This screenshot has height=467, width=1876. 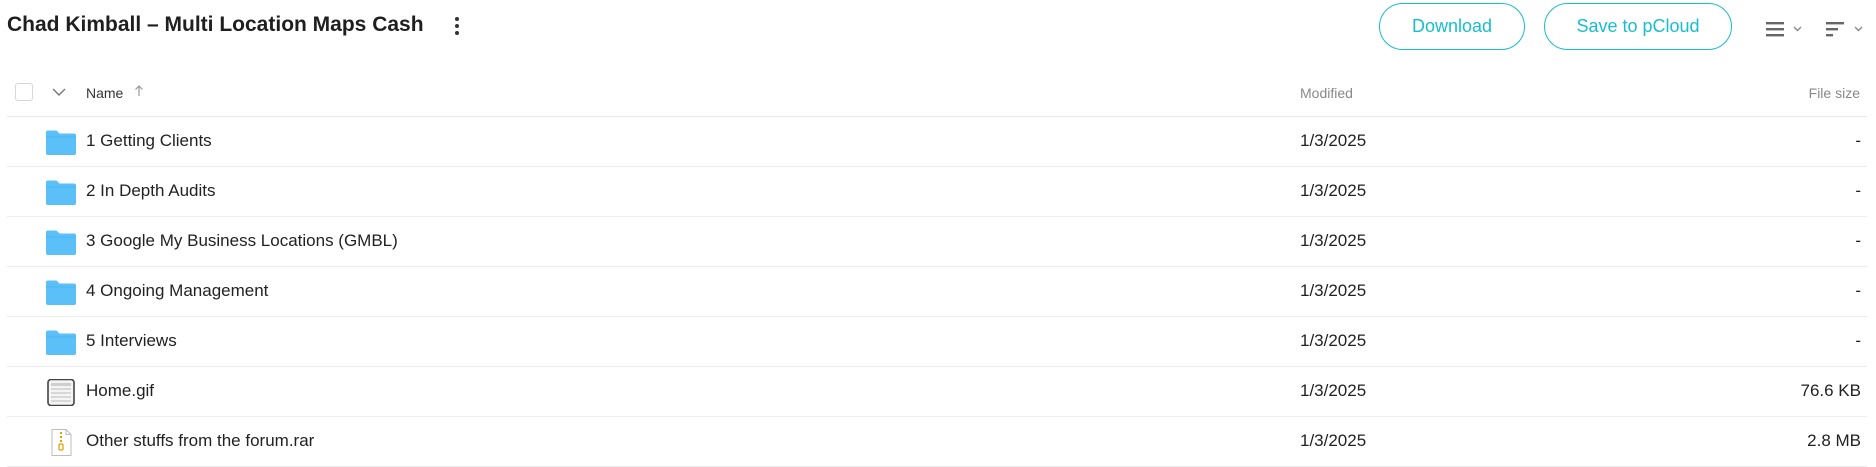 What do you see at coordinates (61, 392) in the screenshot?
I see `image-file-icon` at bounding box center [61, 392].